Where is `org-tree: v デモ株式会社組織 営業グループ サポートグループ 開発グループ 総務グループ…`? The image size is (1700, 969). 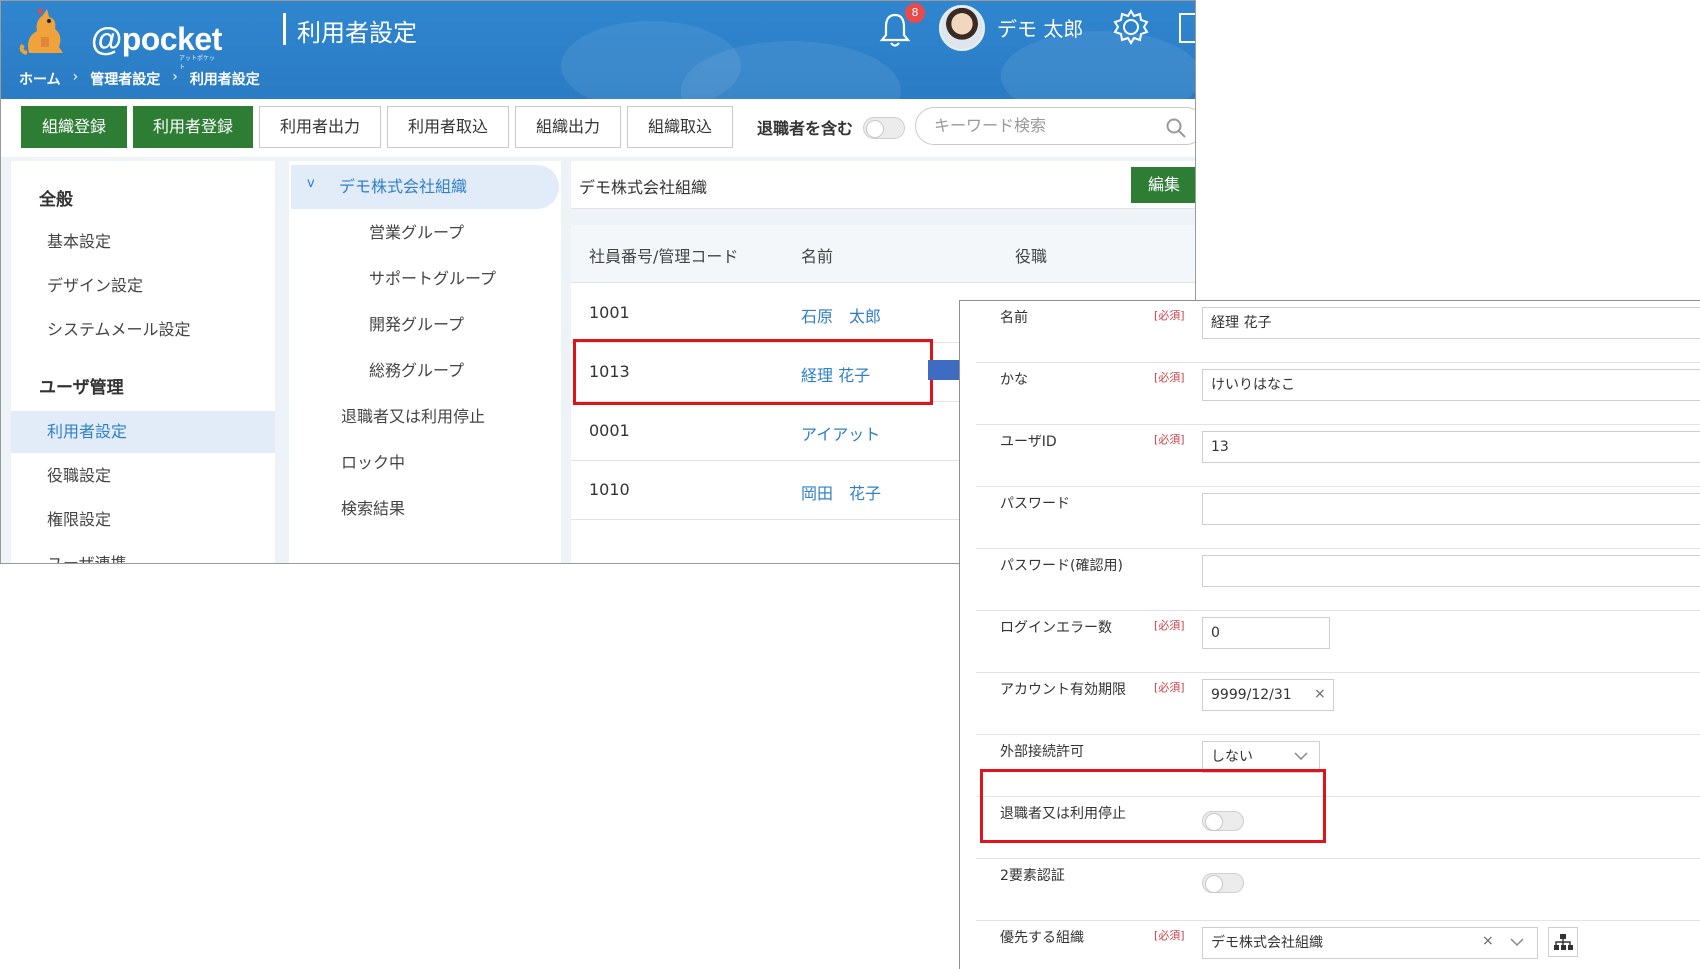
org-tree: v デモ株式会社組織 営業グループ サポートグループ 開発グループ 総務グループ… is located at coordinates (425, 362).